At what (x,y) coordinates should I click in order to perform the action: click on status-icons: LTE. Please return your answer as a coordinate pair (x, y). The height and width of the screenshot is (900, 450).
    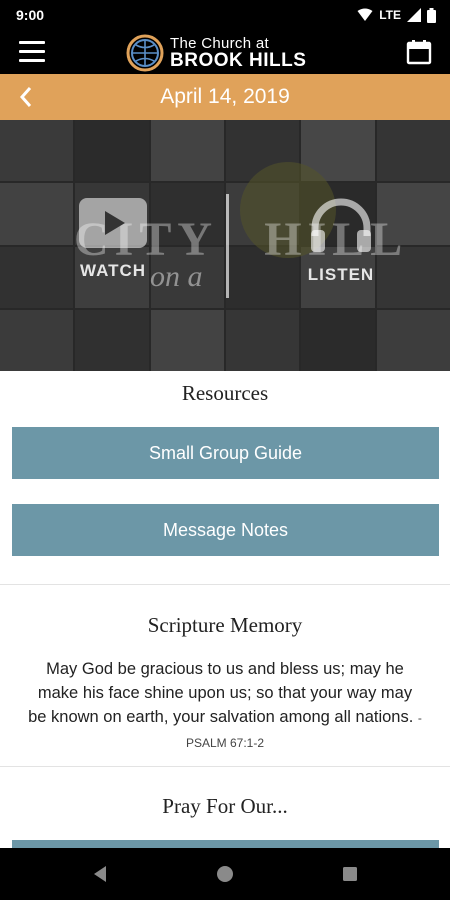
    Looking at the image, I should click on (396, 15).